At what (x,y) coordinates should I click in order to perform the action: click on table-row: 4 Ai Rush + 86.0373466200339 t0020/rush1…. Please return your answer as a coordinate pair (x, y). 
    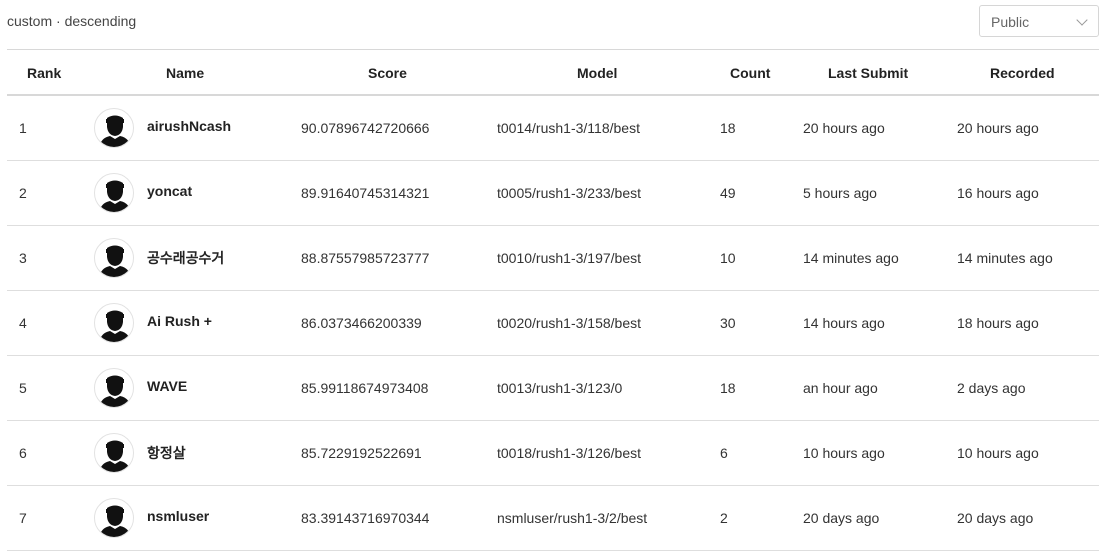
    Looking at the image, I should click on (553, 323).